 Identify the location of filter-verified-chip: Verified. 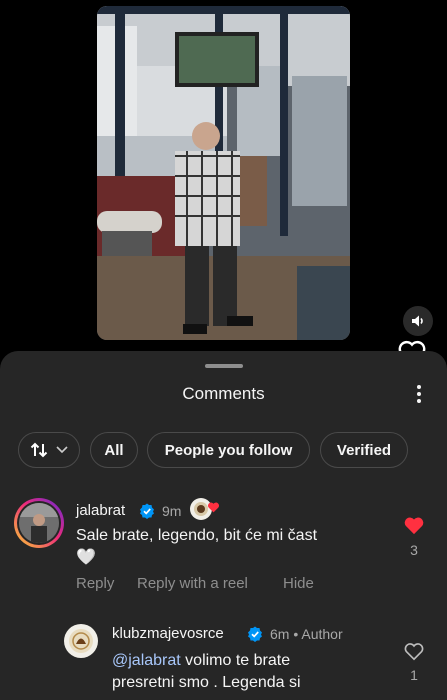
(364, 450).